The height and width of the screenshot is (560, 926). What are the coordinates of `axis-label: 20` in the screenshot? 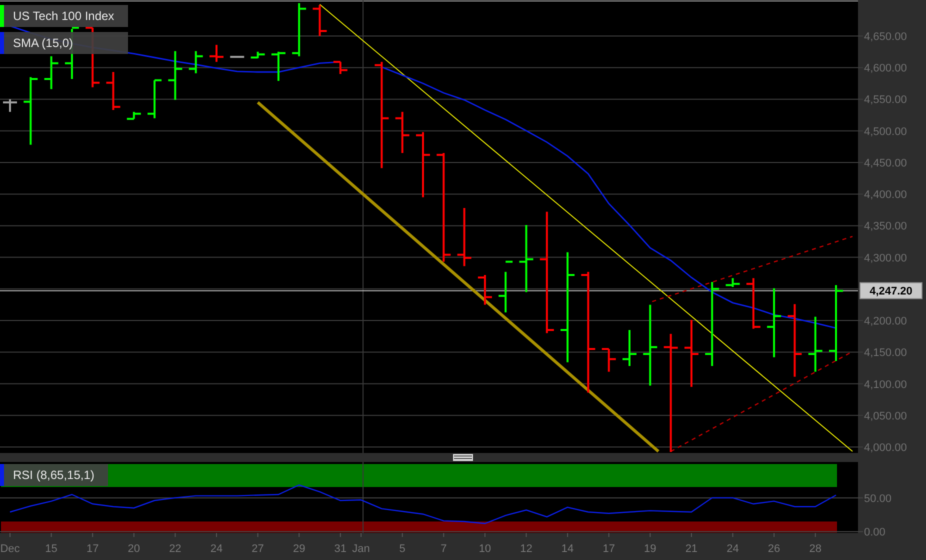 It's located at (134, 549).